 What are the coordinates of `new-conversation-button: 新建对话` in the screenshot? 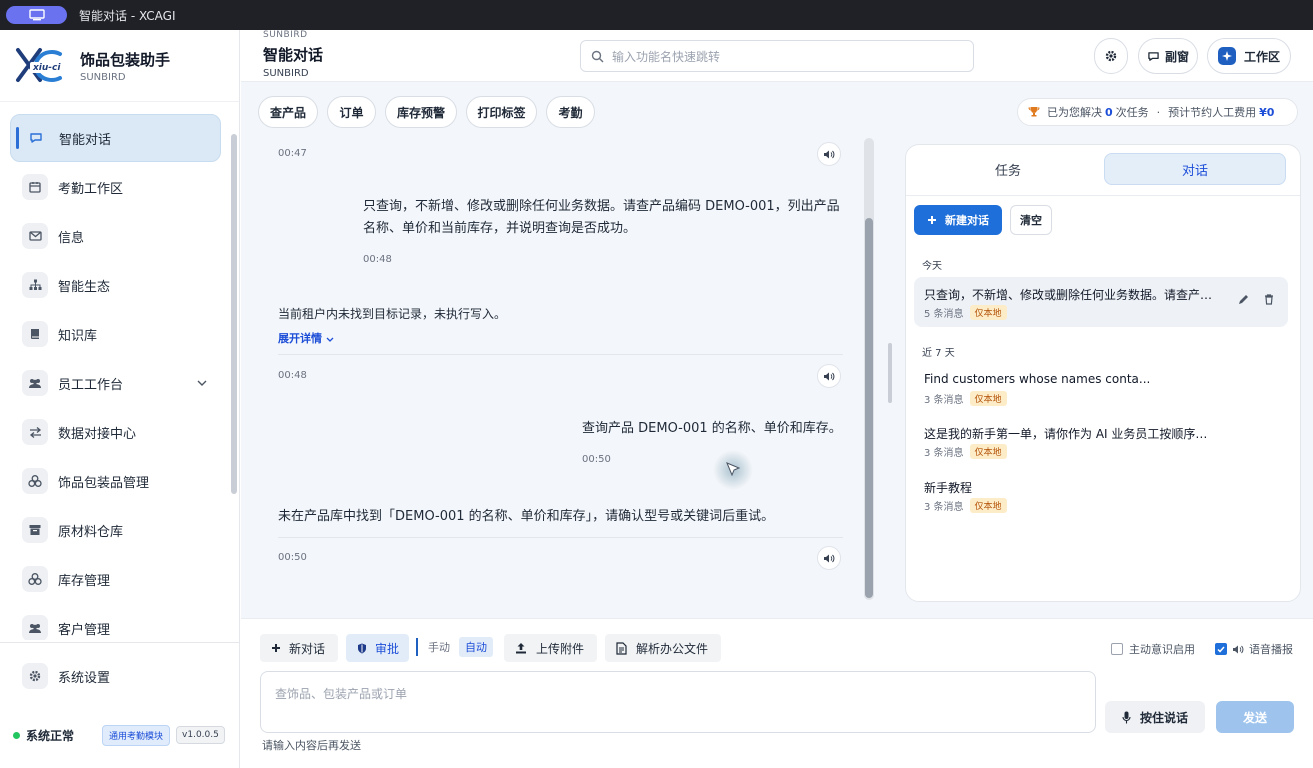 It's located at (958, 220).